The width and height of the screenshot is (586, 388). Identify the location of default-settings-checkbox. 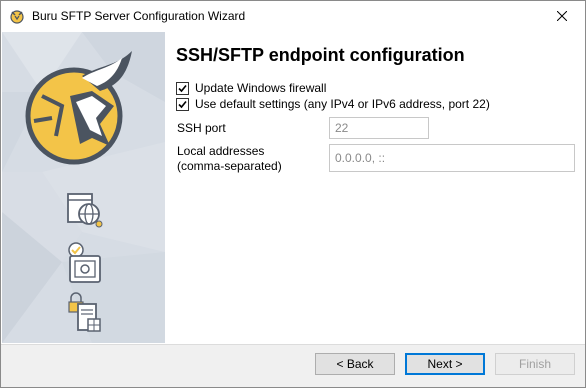
(182, 104).